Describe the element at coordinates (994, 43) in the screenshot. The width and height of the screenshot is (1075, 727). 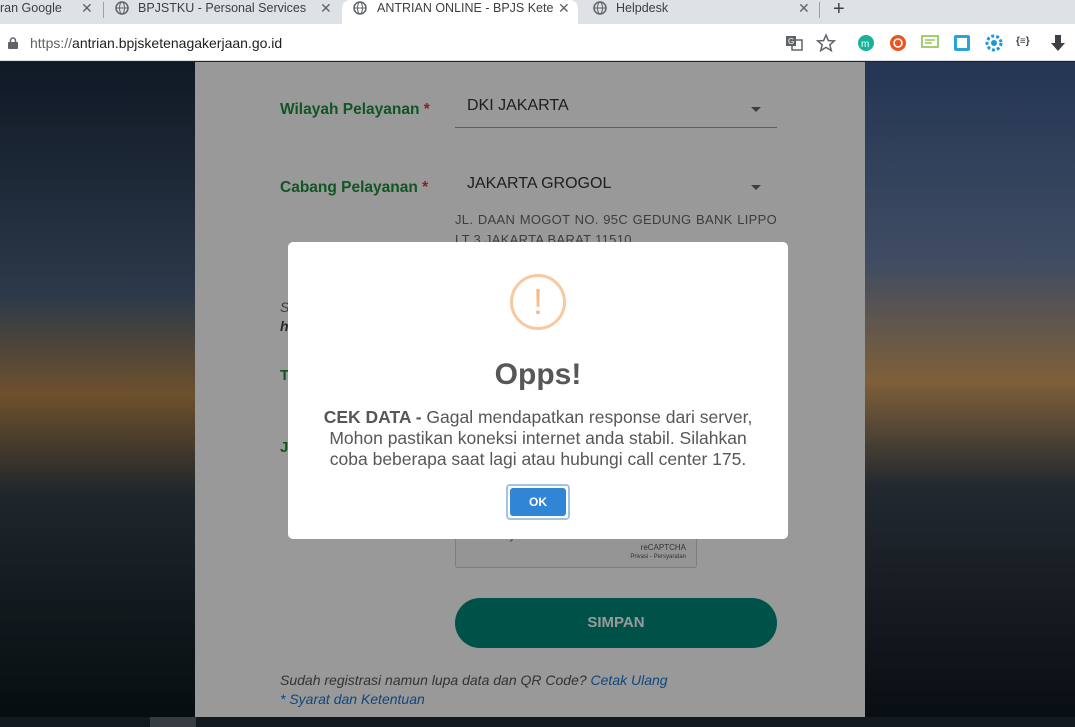
I see `extension-gear-icon` at that location.